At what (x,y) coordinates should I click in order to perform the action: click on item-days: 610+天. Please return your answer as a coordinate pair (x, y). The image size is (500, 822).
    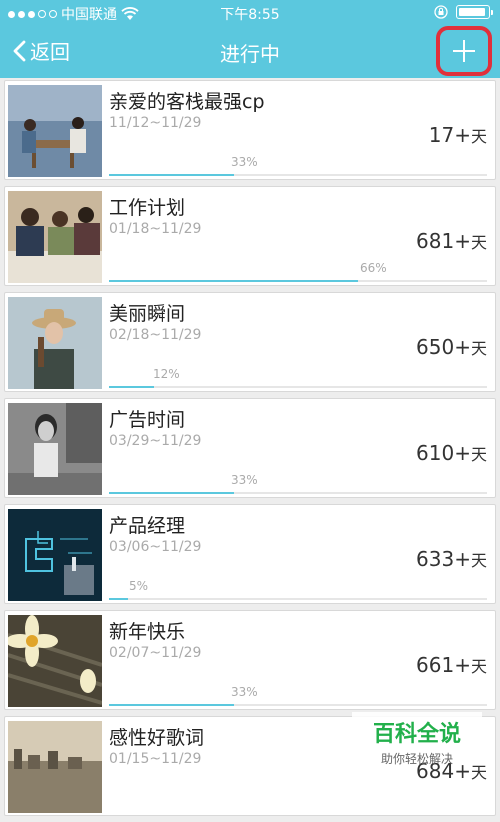
    Looking at the image, I should click on (451, 453).